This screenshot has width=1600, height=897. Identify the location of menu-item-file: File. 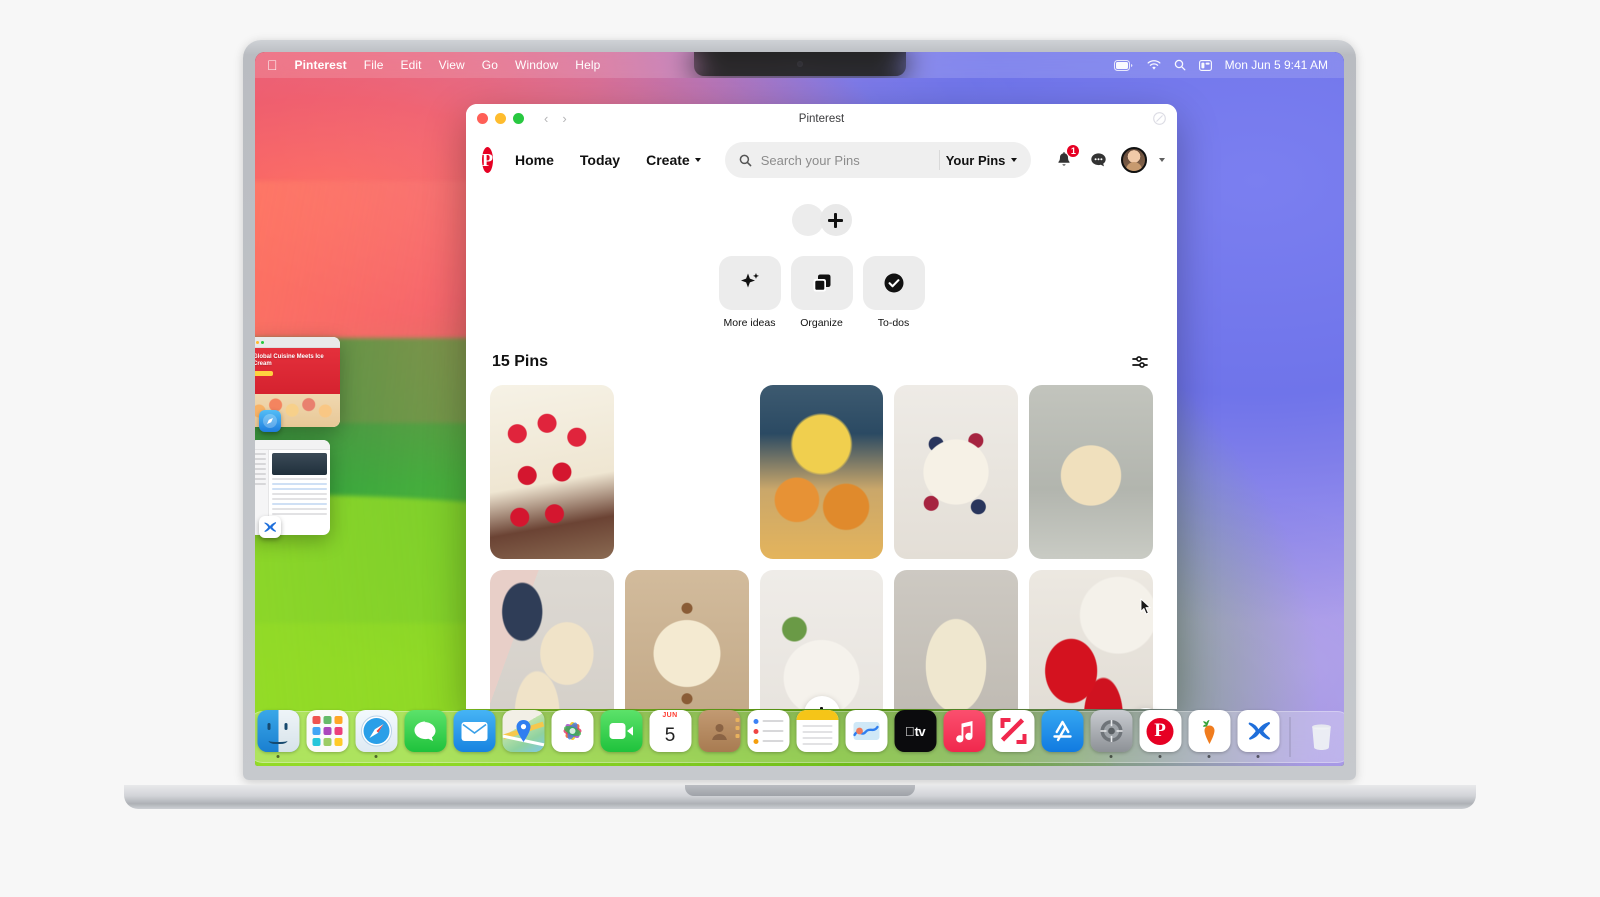
(374, 65).